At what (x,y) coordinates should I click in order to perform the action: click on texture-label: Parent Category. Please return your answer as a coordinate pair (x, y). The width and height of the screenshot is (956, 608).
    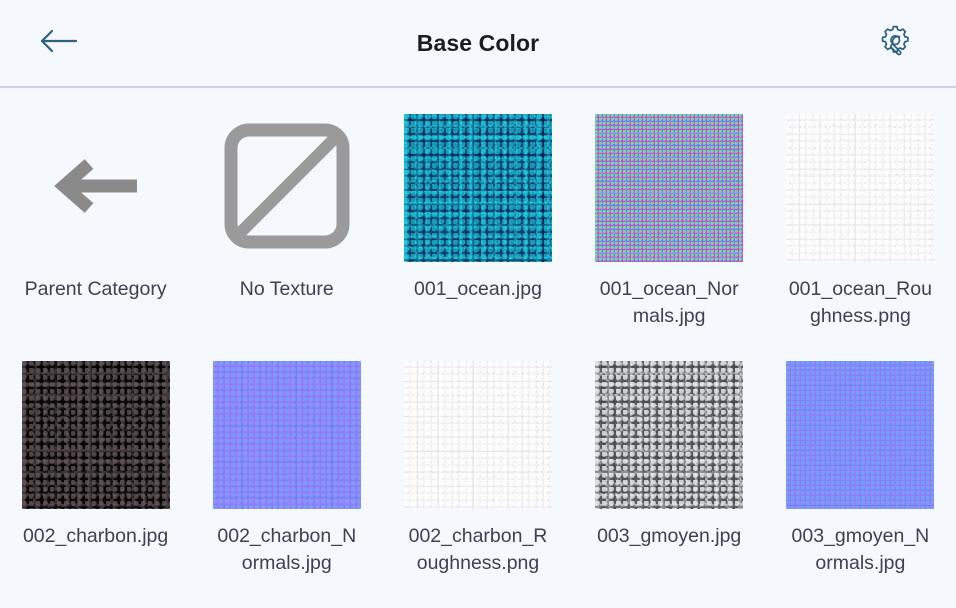
    Looking at the image, I should click on (95, 289).